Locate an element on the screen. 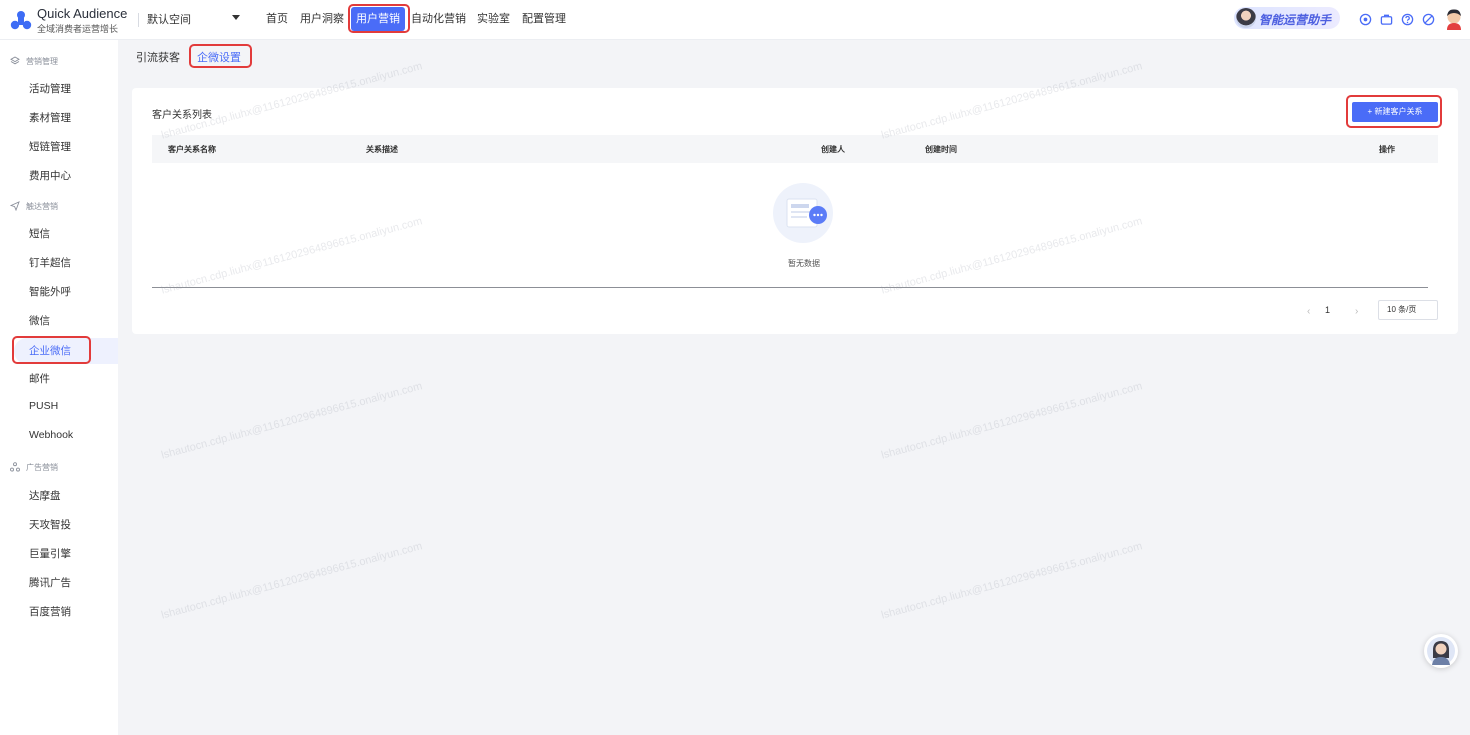 This screenshot has height=735, width=1470. help-circle-icon is located at coordinates (1365, 19).